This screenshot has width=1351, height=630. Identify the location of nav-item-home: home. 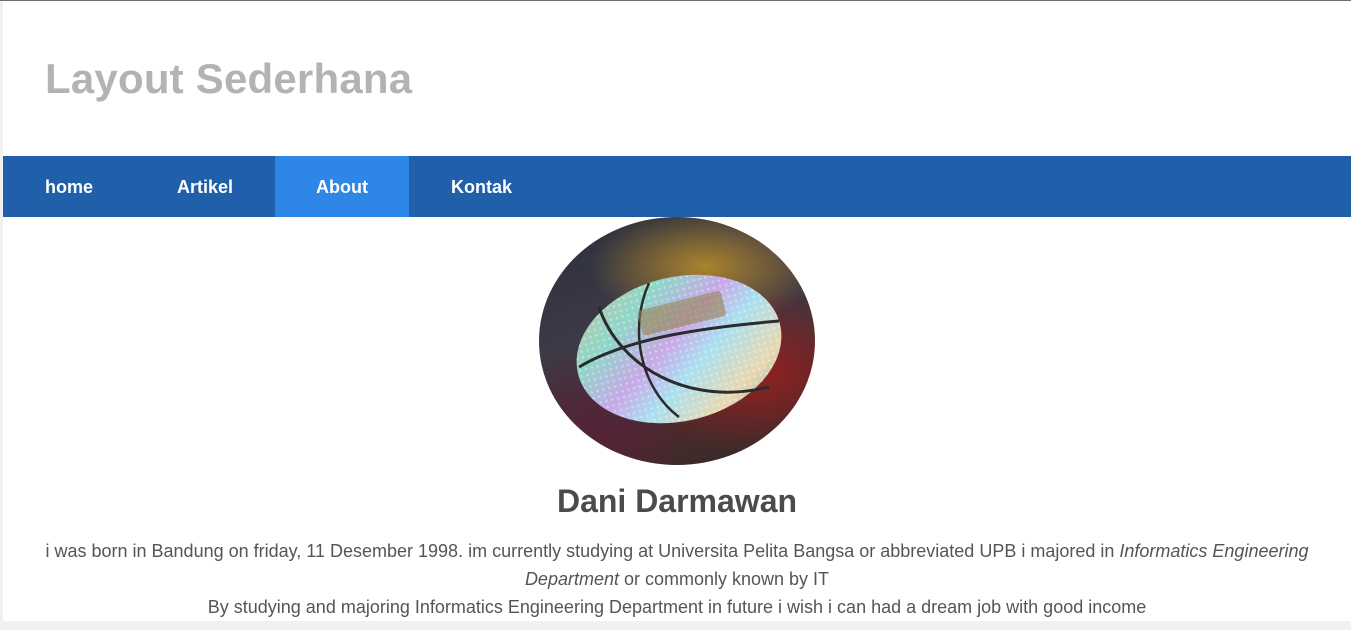
(69, 186).